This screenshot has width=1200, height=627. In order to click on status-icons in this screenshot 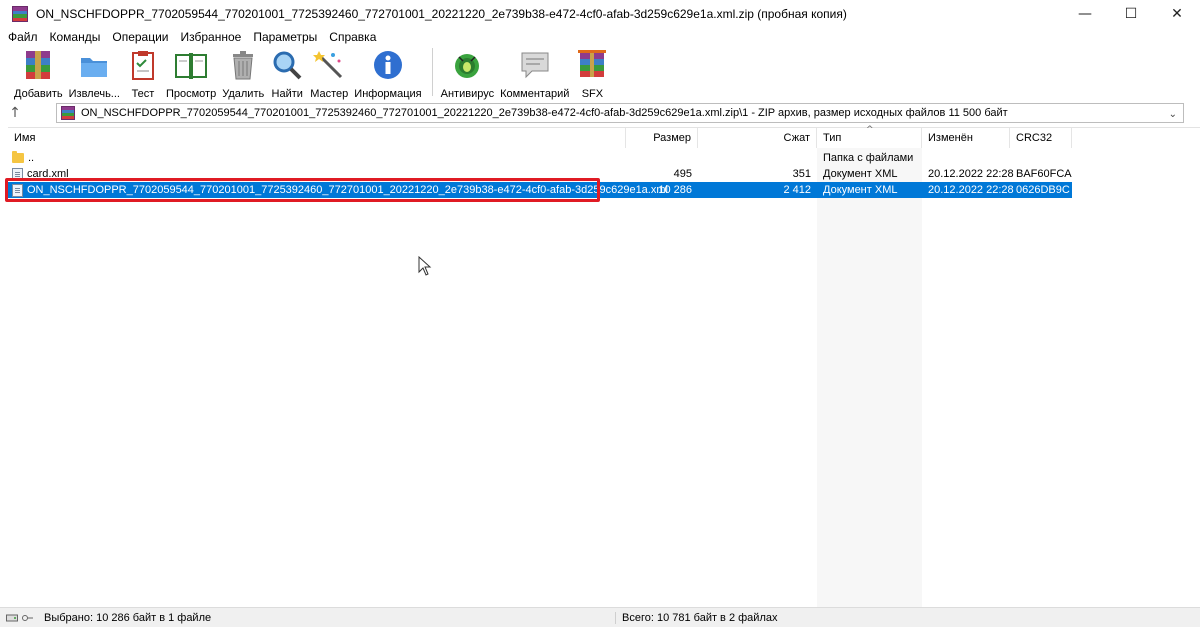, I will do `click(18, 618)`.